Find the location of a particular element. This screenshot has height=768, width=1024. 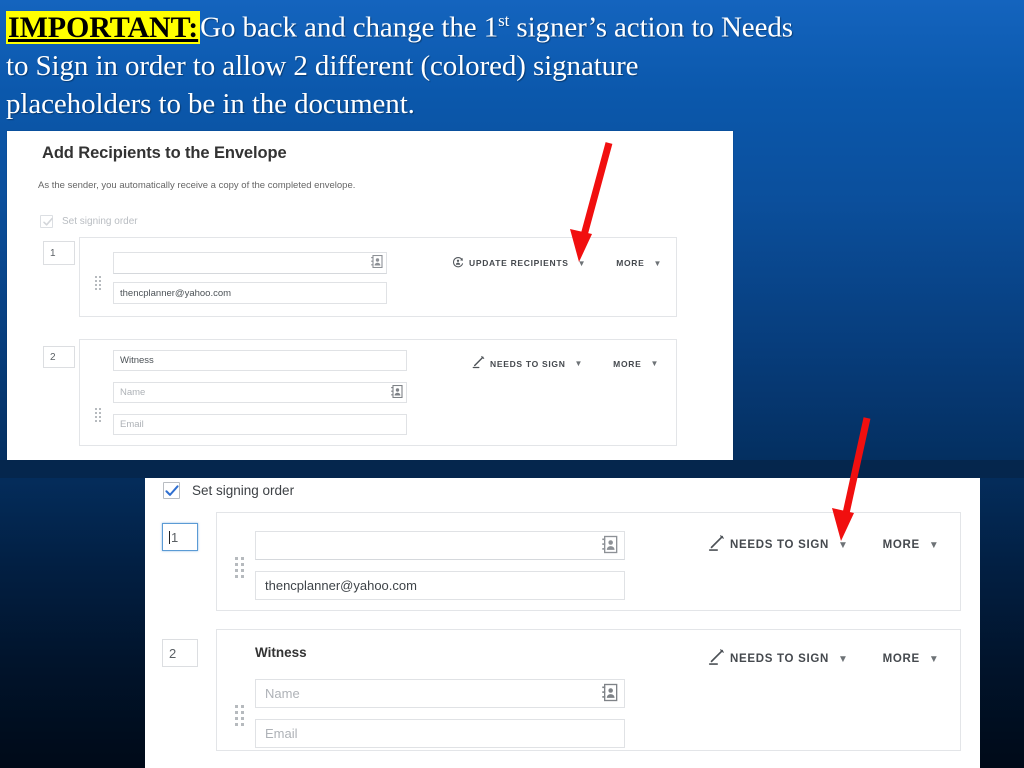

header-line-3: placeholders to be in the document. is located at coordinates (210, 103).